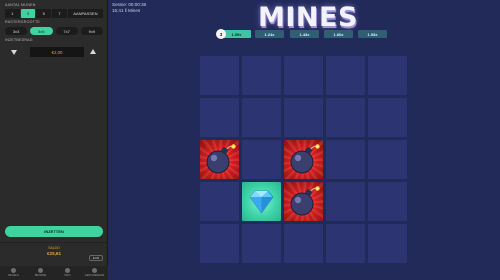 The width and height of the screenshot is (500, 280). Describe the element at coordinates (304, 34) in the screenshot. I see `multiplier-step-3: 1.43x` at that location.